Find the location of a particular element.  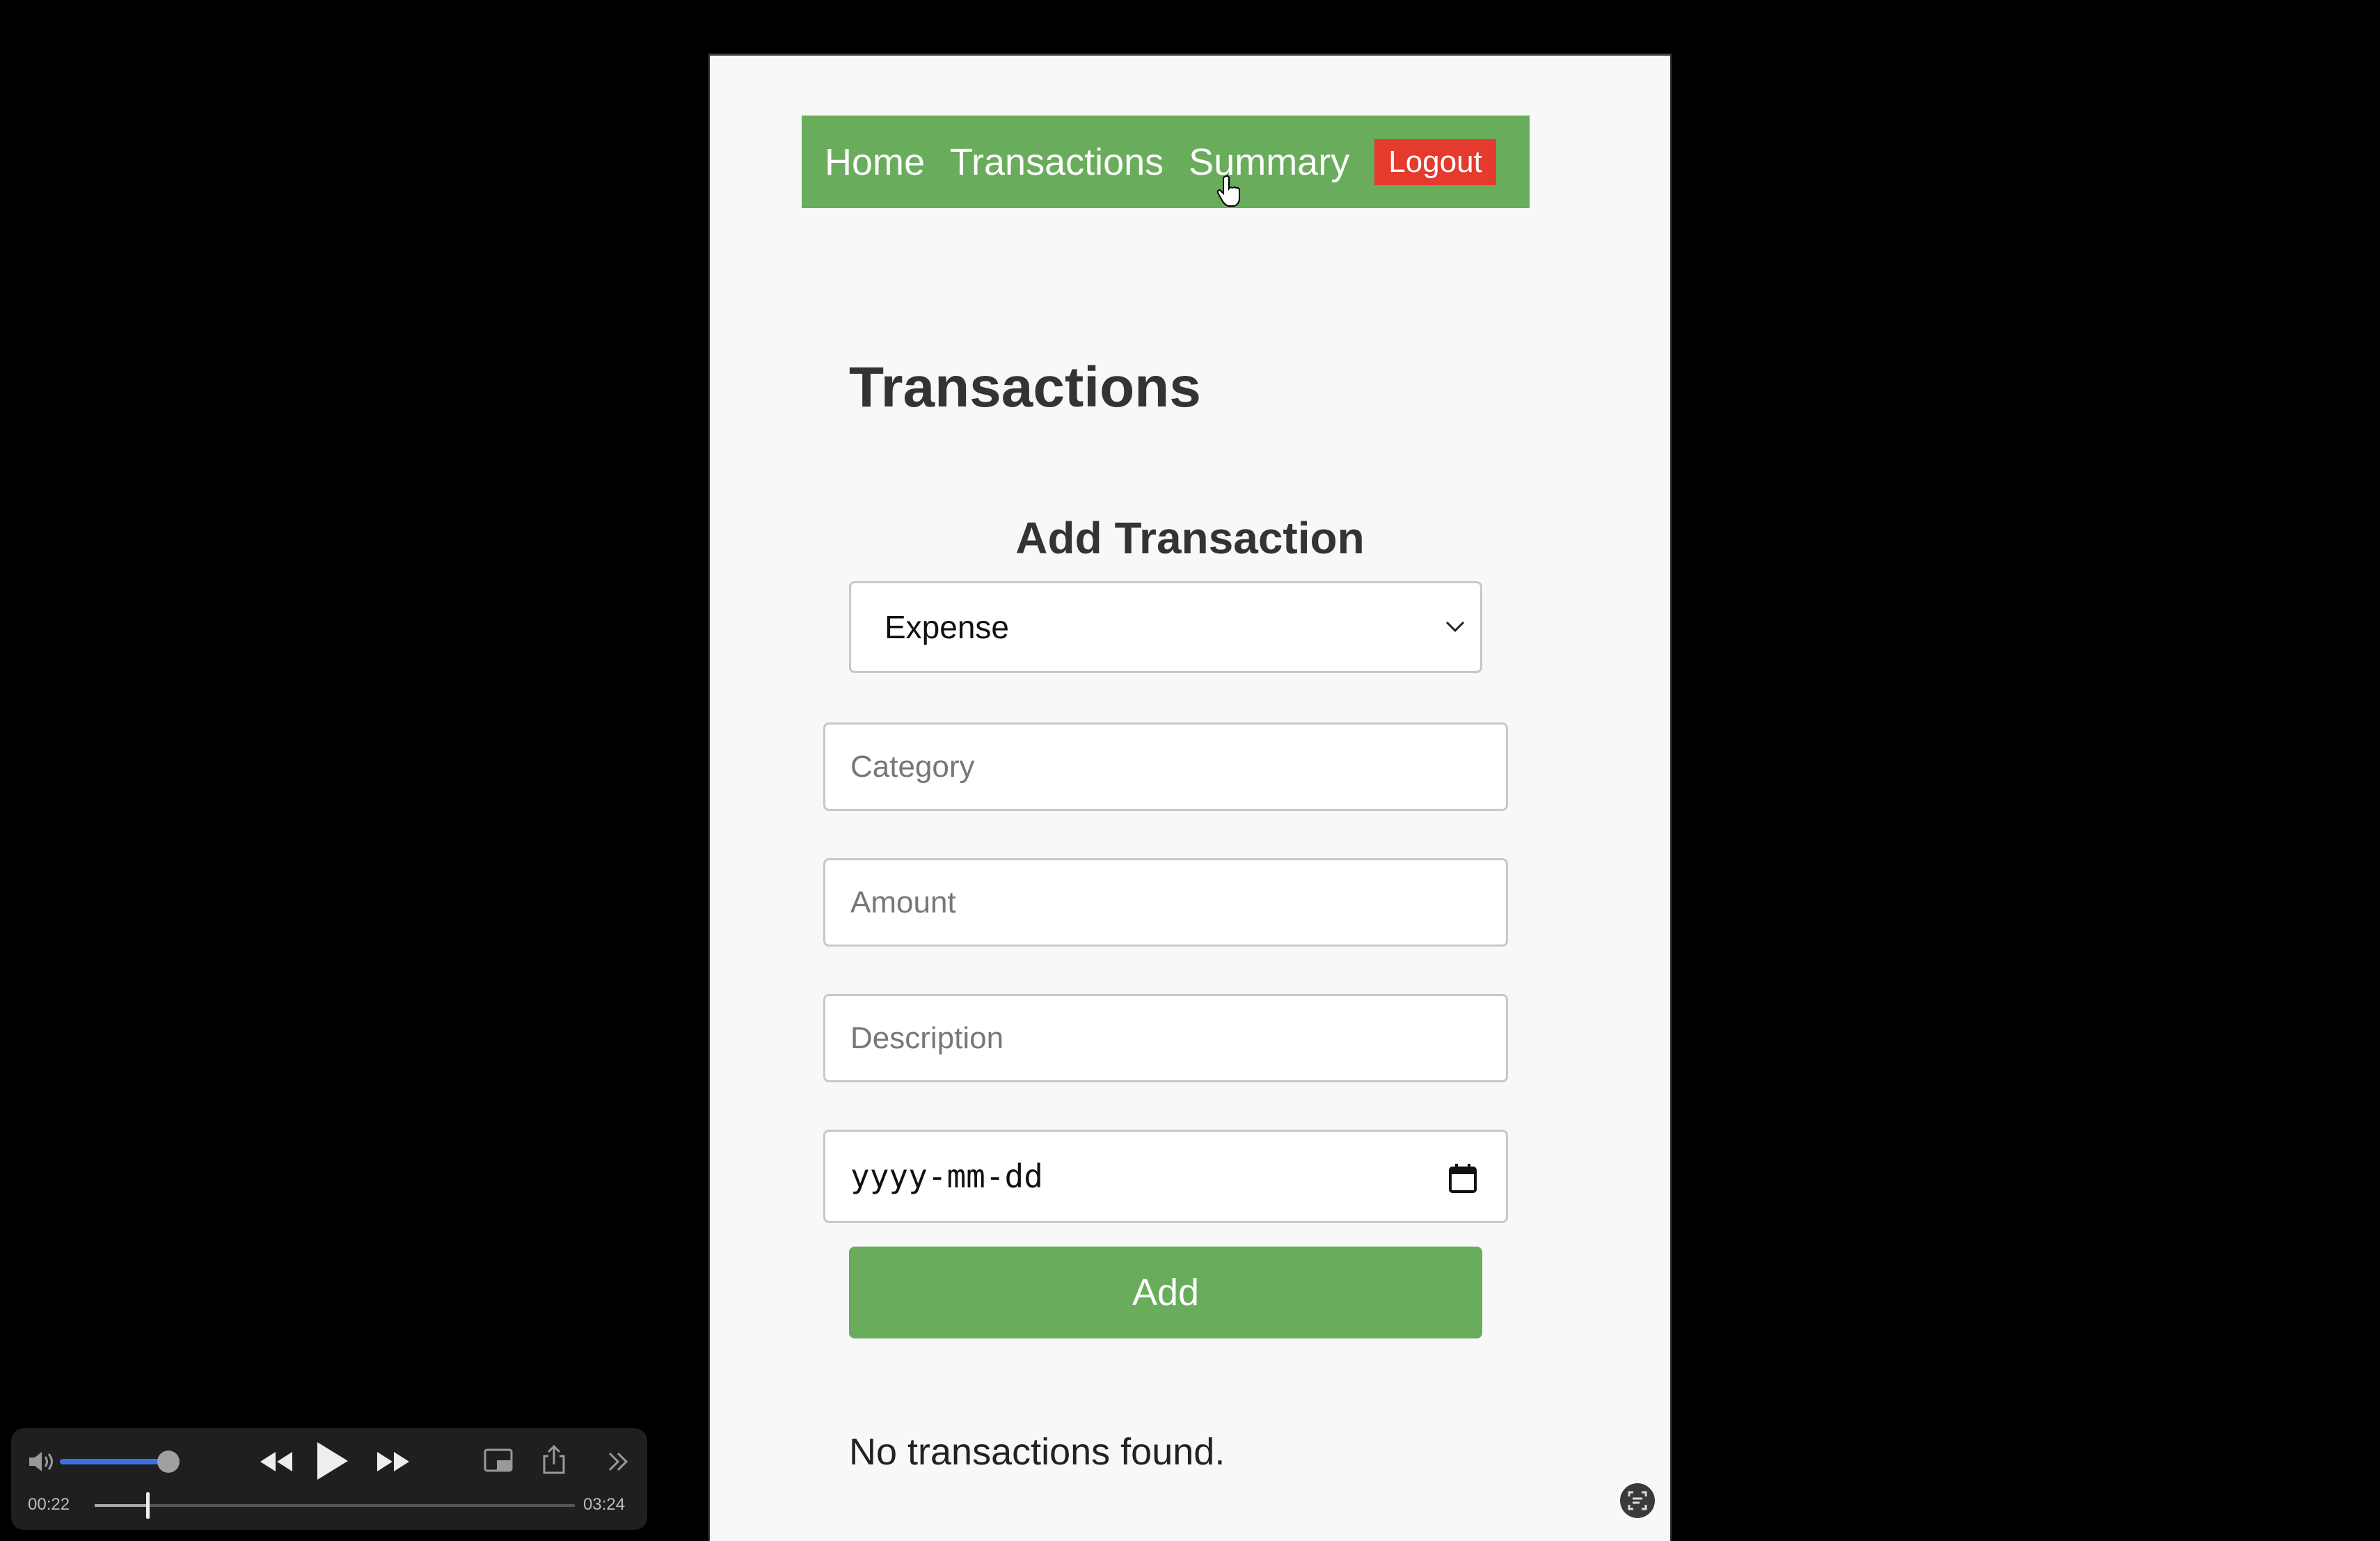

transaction-type-select: Expense is located at coordinates (1165, 627).